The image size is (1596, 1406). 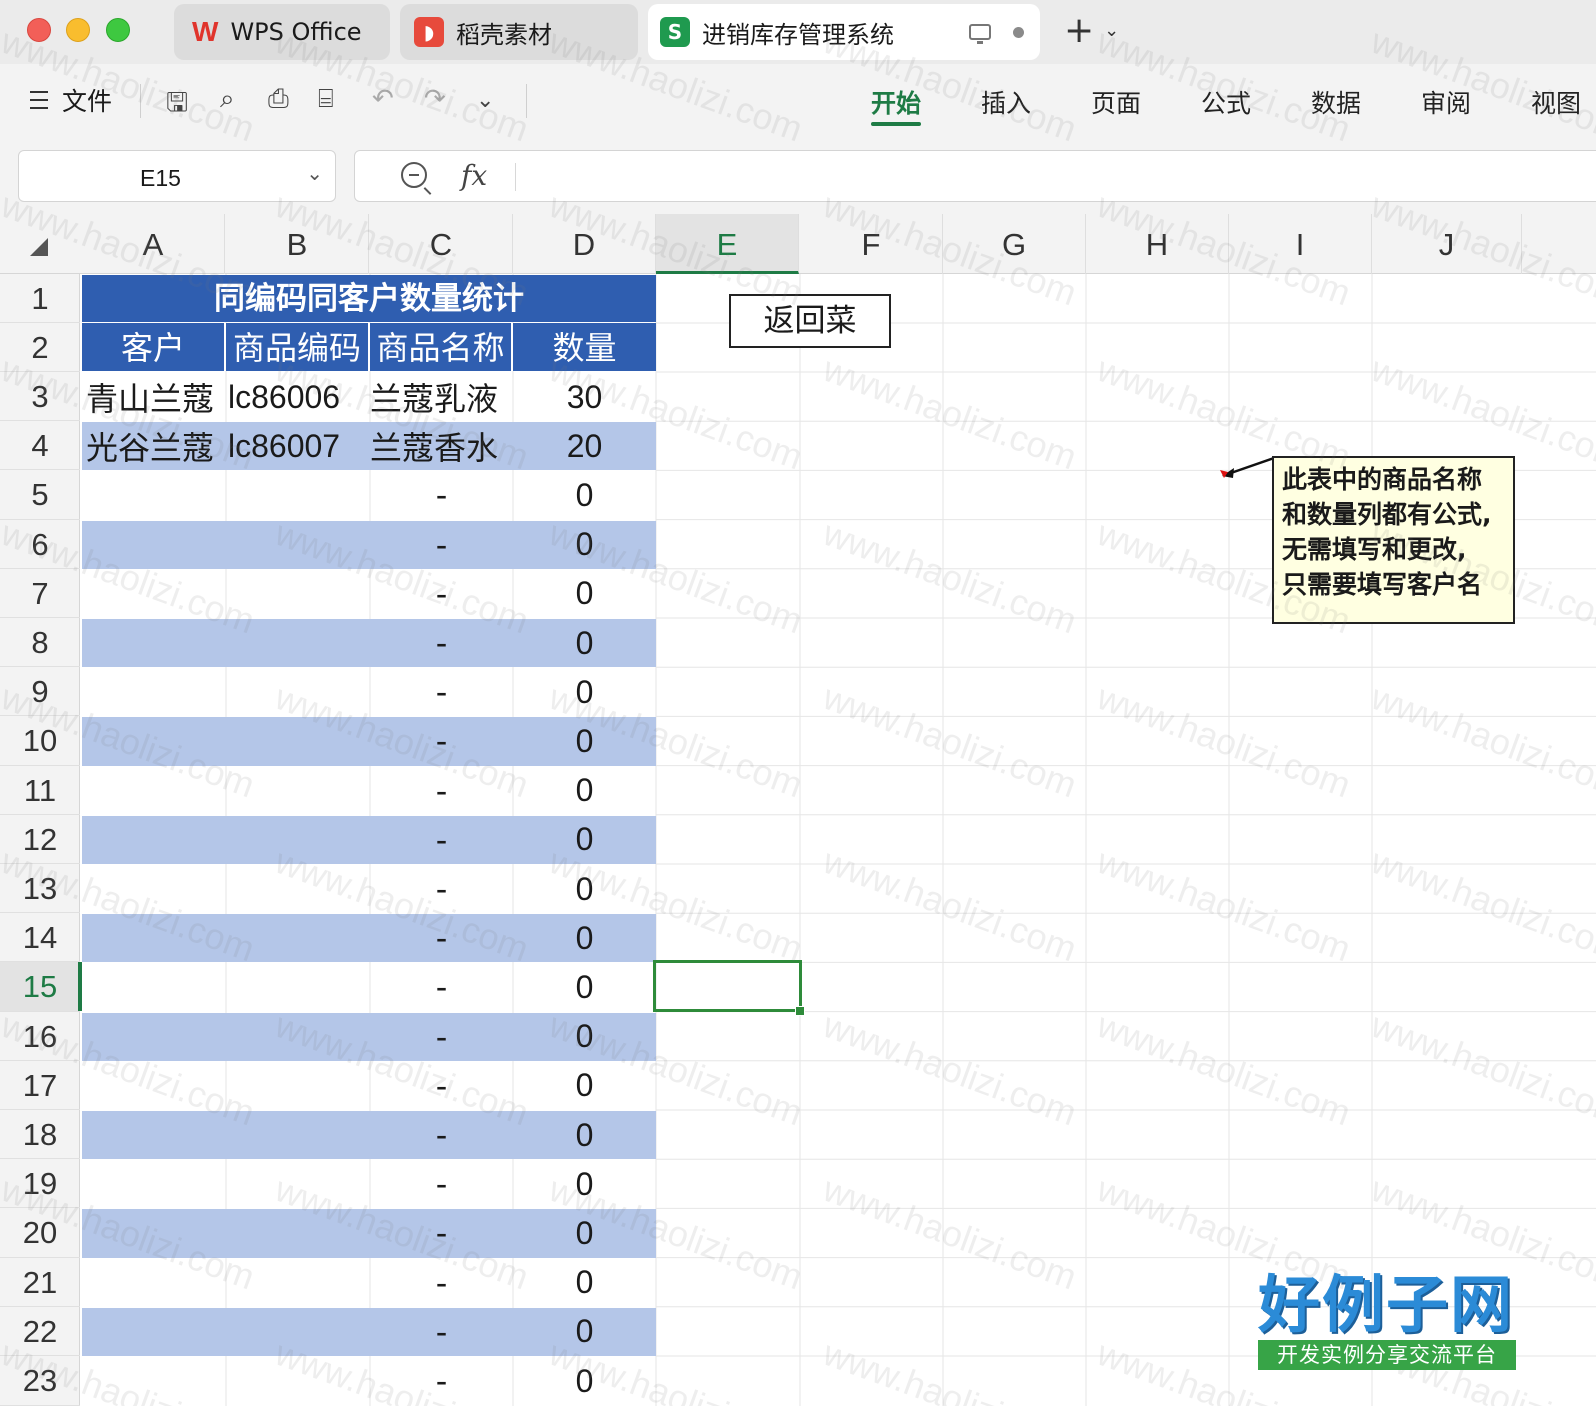 I want to click on column-header-j: J, so click(x=1447, y=244).